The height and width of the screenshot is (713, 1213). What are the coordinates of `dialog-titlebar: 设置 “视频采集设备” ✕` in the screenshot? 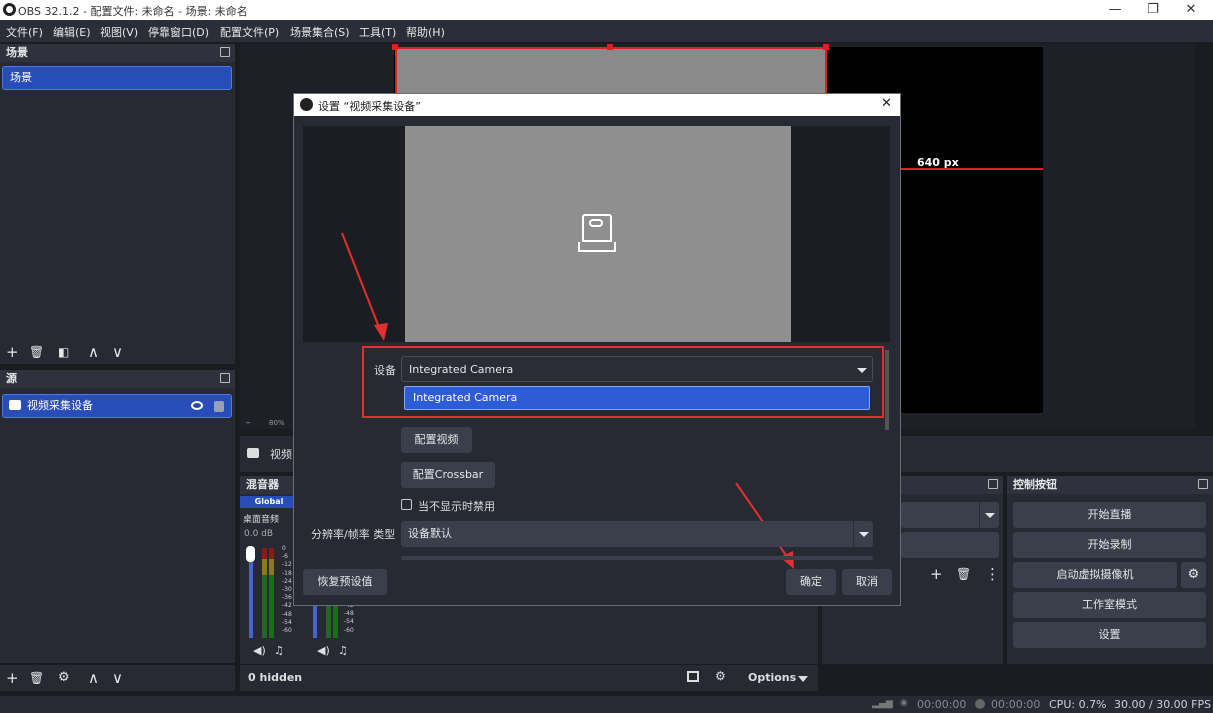 It's located at (597, 105).